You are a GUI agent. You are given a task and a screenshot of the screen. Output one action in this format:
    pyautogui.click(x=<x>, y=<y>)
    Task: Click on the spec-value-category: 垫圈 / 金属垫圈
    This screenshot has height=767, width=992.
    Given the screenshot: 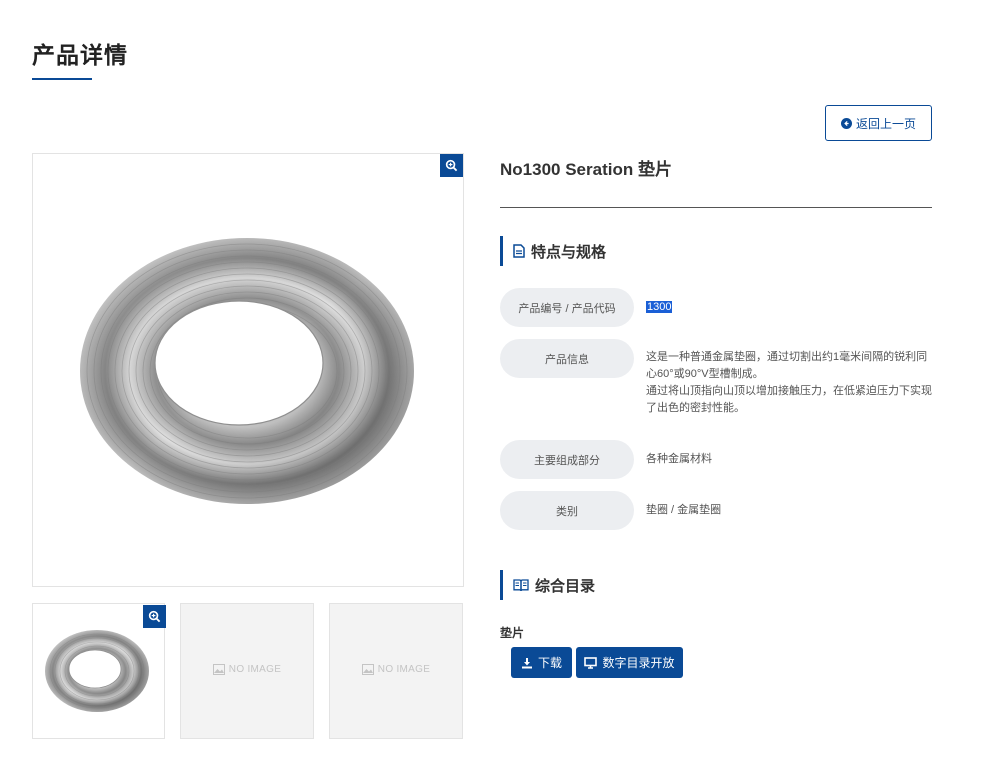 What is the action you would take?
    pyautogui.click(x=684, y=510)
    